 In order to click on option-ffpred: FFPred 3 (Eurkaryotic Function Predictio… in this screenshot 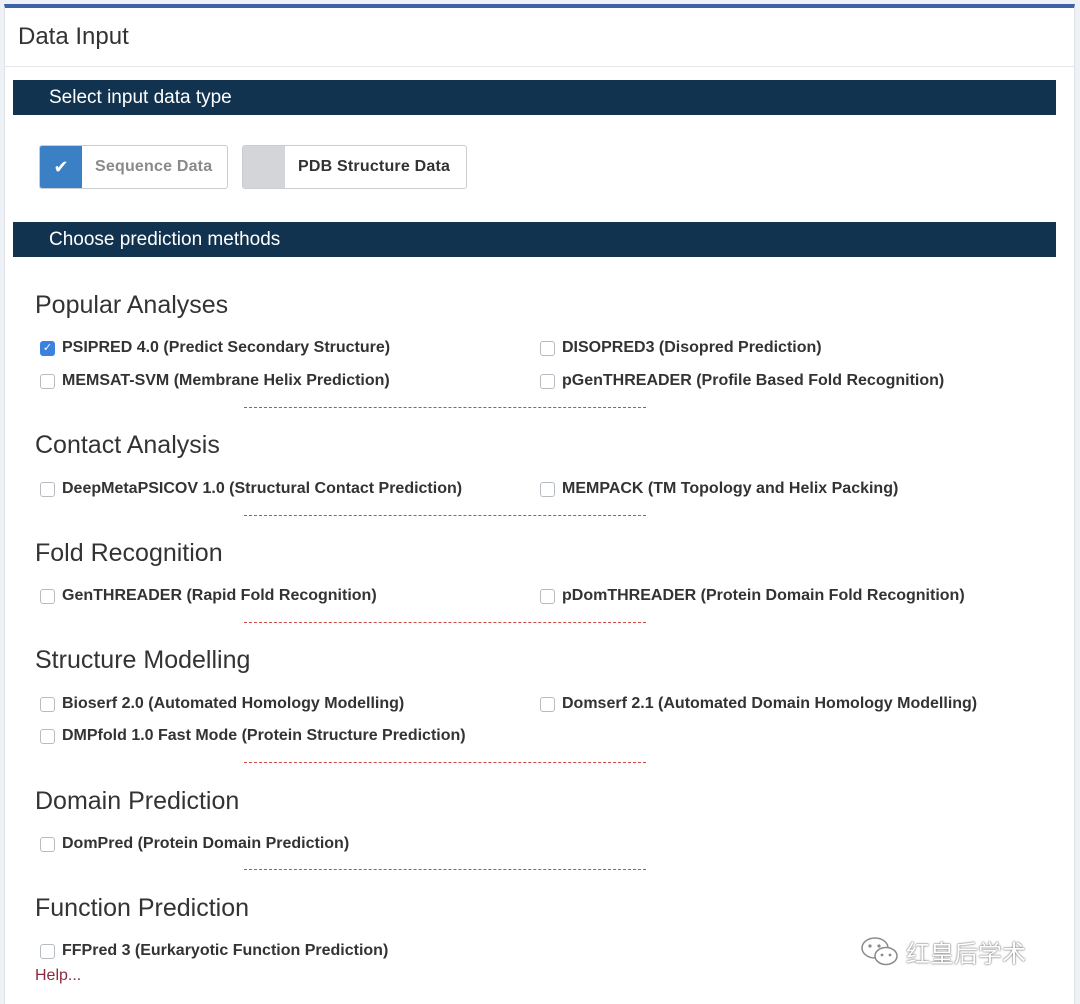, I will do `click(214, 951)`.